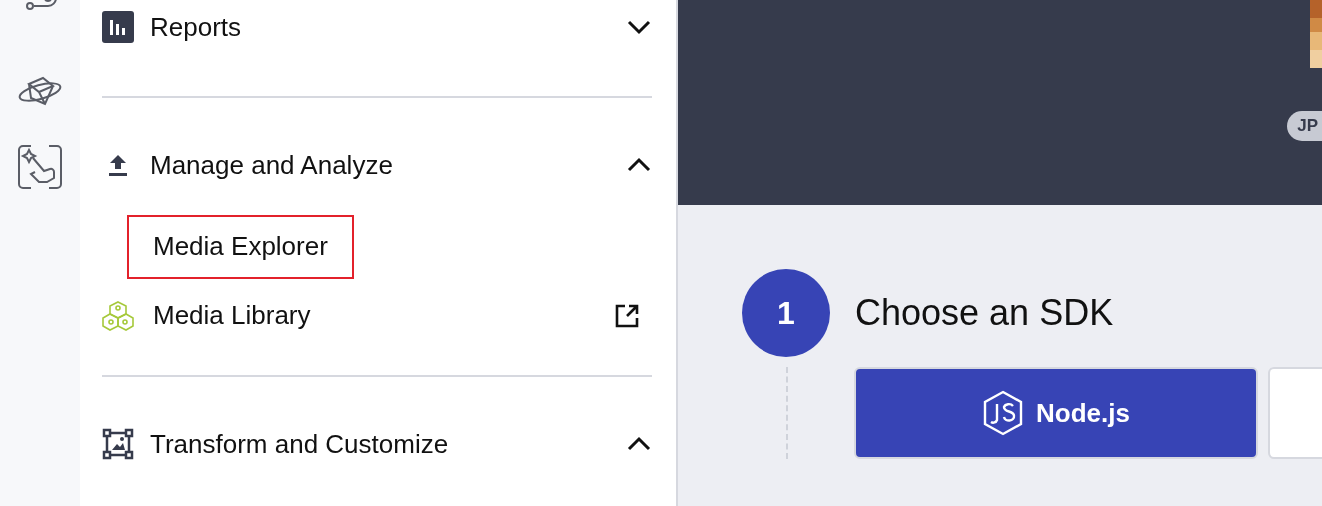  I want to click on sdk-option: Node.js, so click(1056, 413).